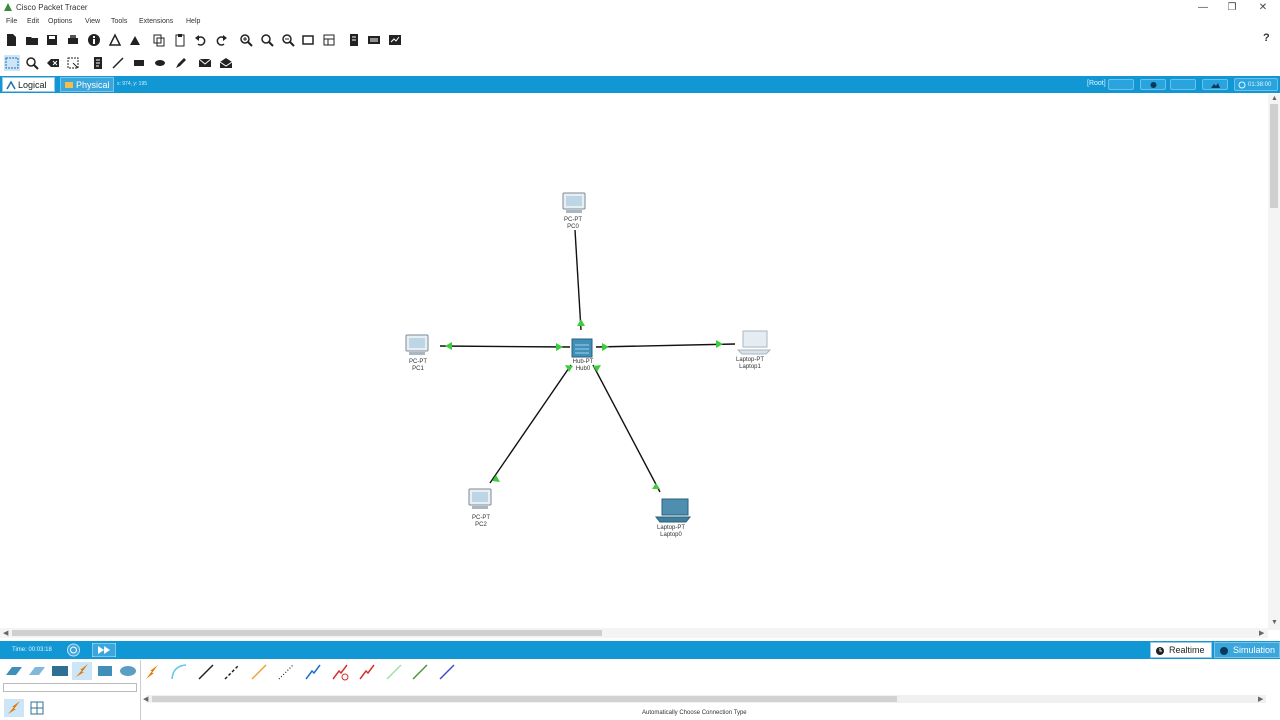 The image size is (1280, 720). What do you see at coordinates (1232, 8) in the screenshot?
I see `maximize-button: ❐` at bounding box center [1232, 8].